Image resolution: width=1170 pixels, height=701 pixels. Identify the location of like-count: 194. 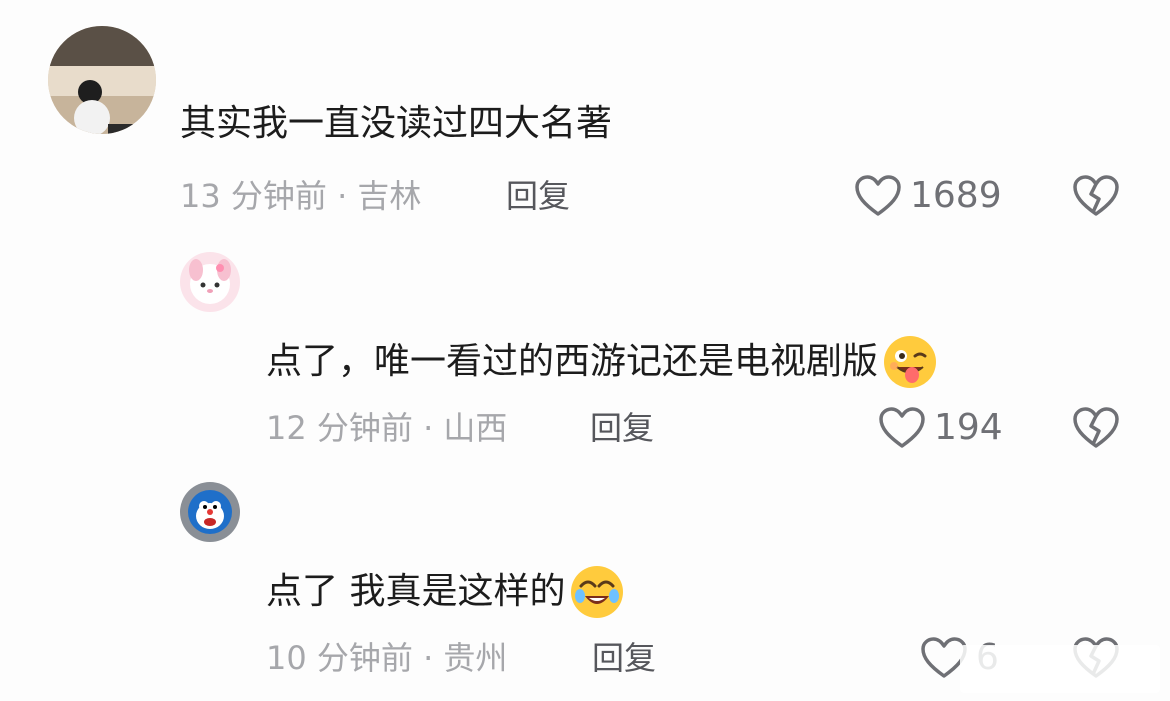
(968, 427).